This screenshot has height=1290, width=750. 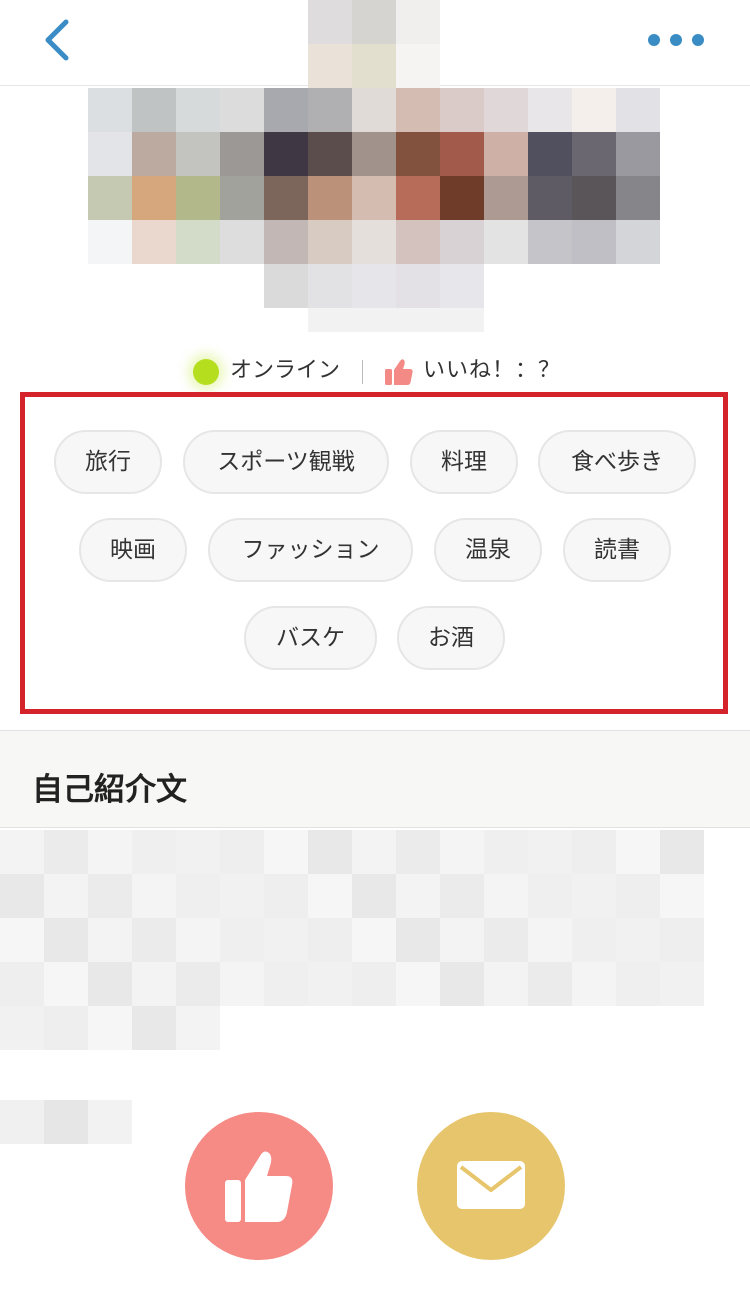 What do you see at coordinates (464, 462) in the screenshot?
I see `tag-chip: 料理` at bounding box center [464, 462].